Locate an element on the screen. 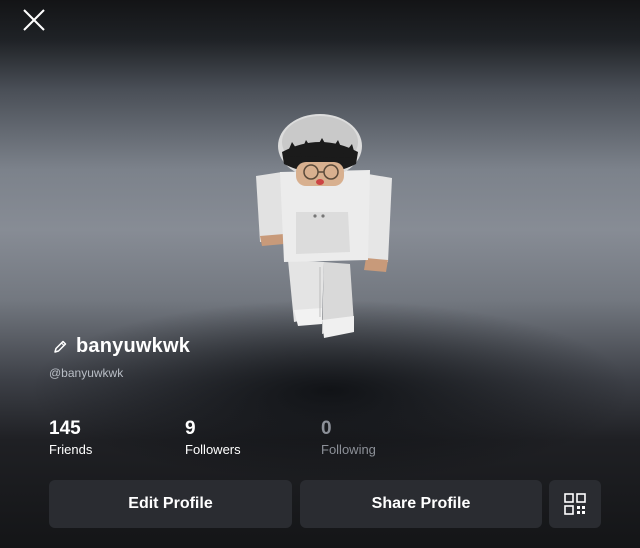 This screenshot has width=640, height=548. username: @banyuwkwk is located at coordinates (86, 373).